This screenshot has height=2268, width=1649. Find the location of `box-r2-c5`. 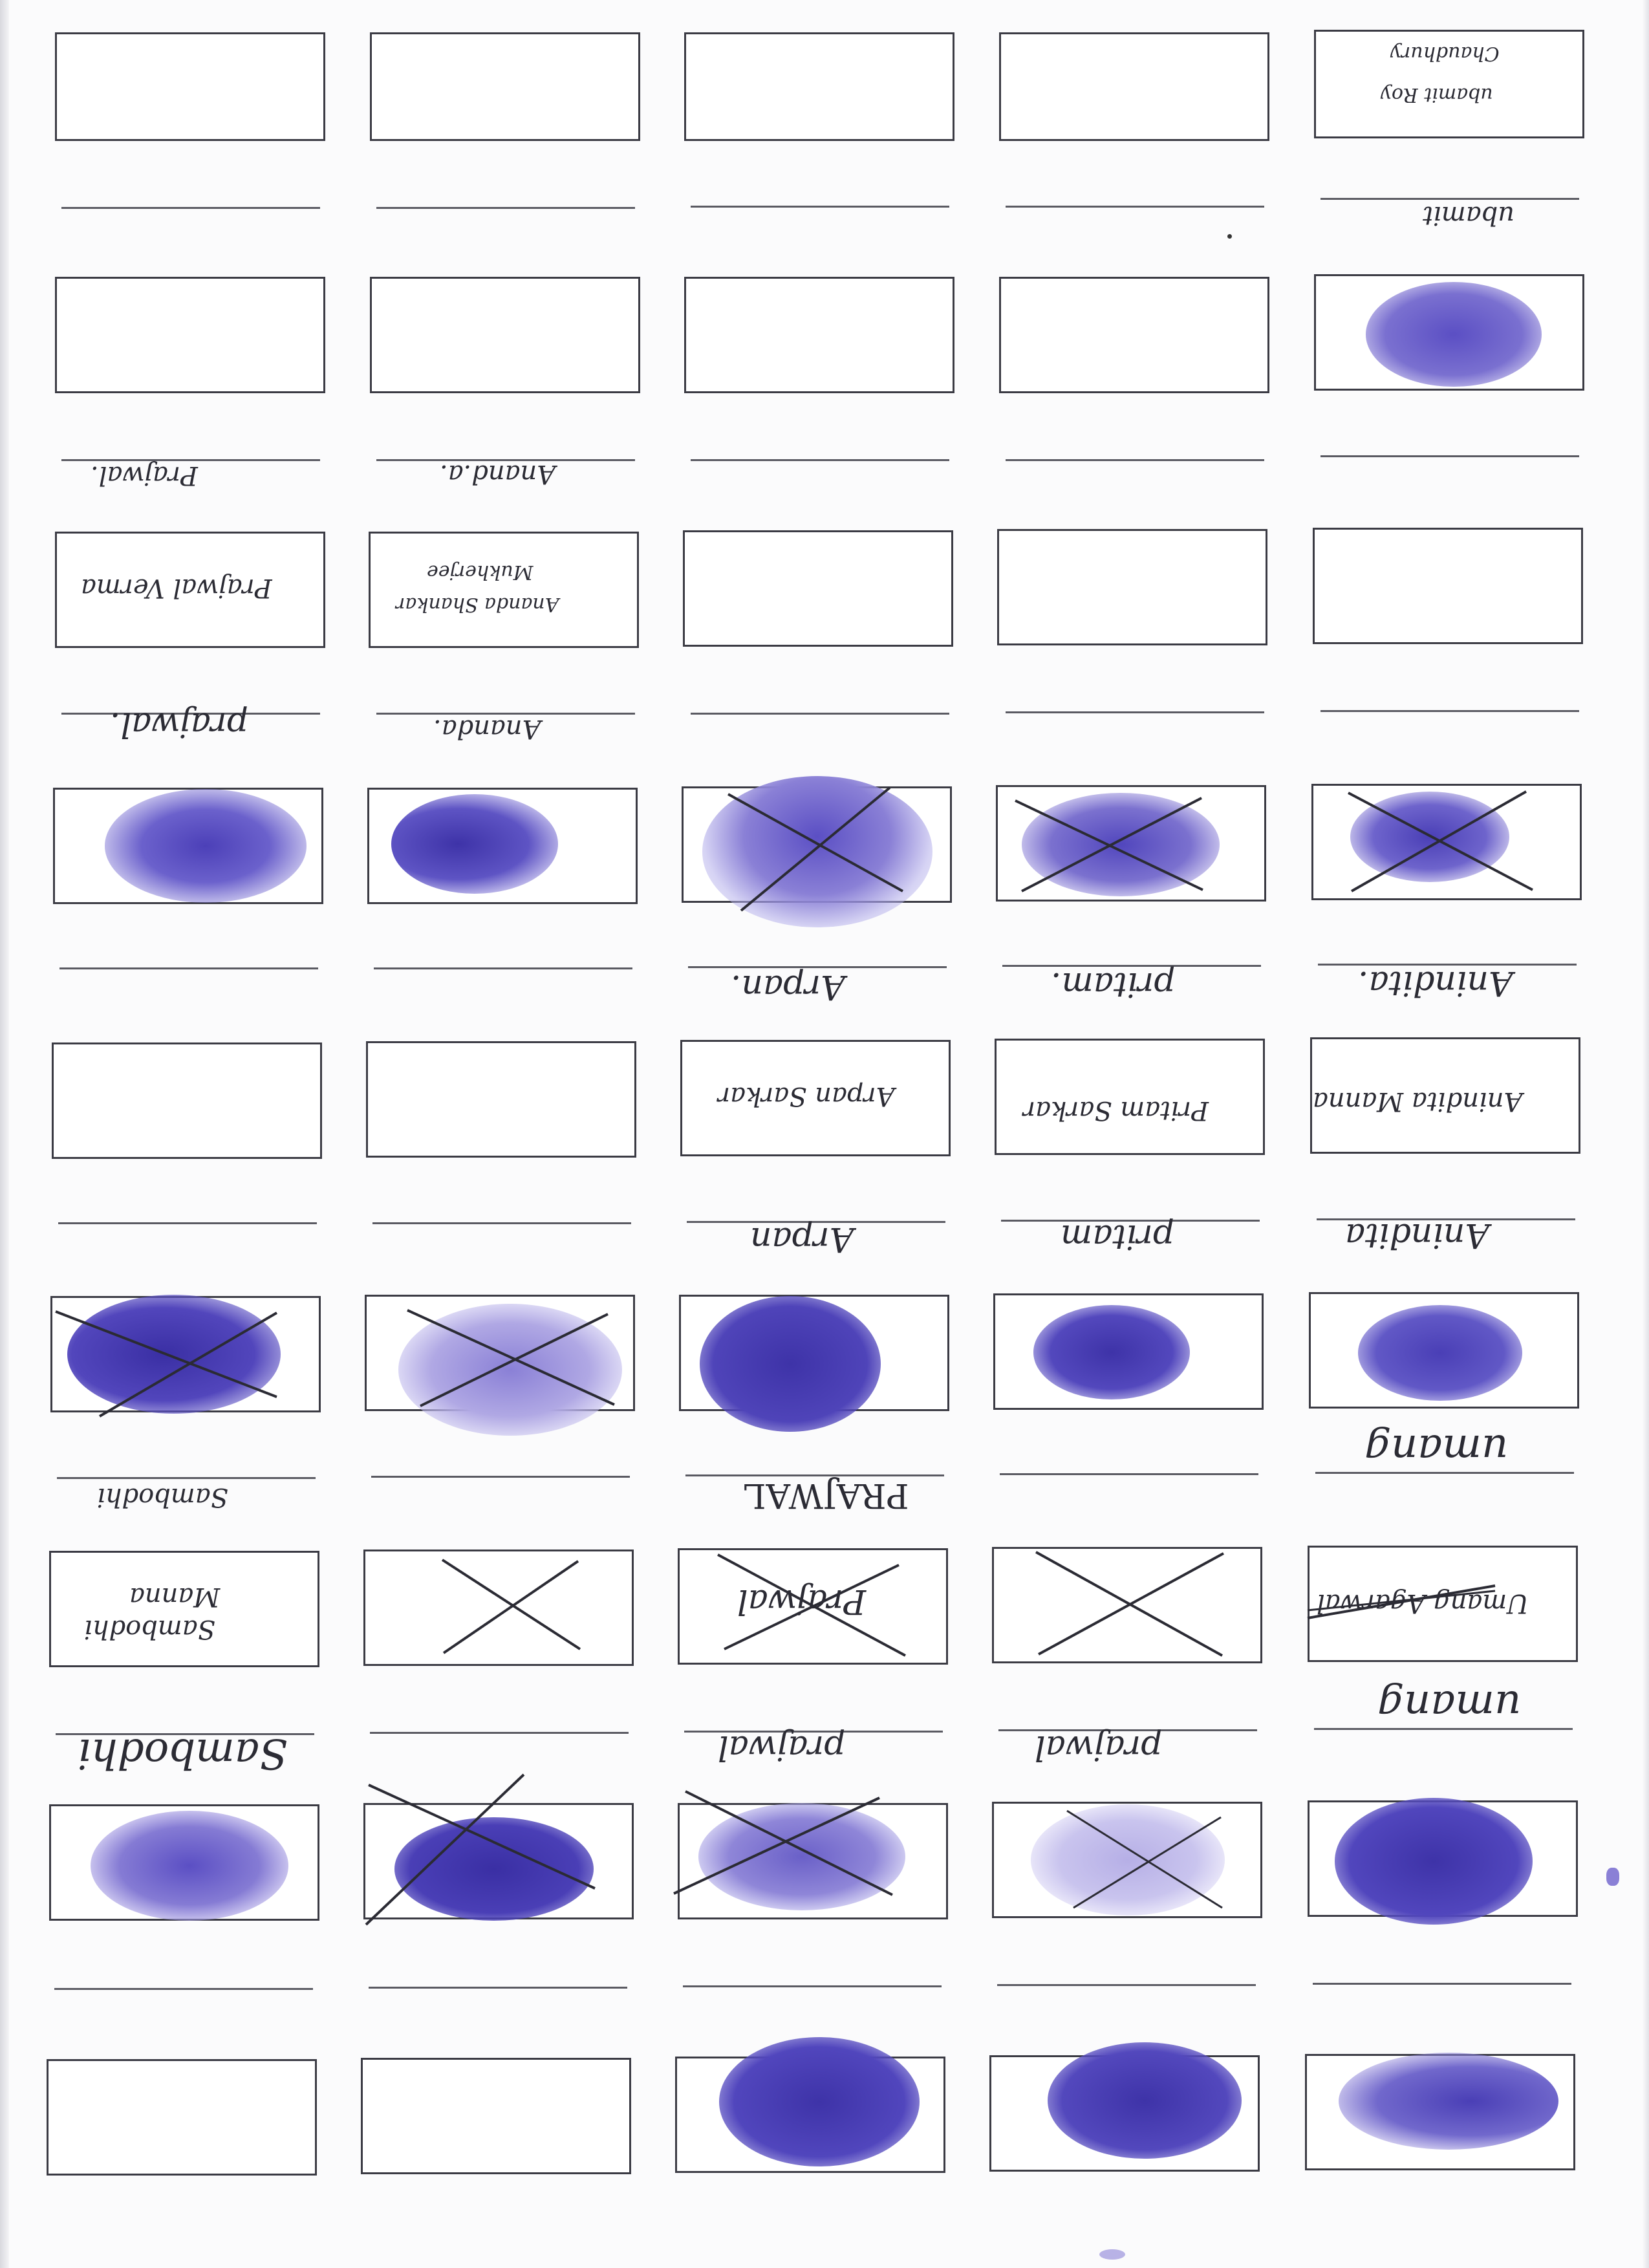

box-r2-c5 is located at coordinates (1449, 332).